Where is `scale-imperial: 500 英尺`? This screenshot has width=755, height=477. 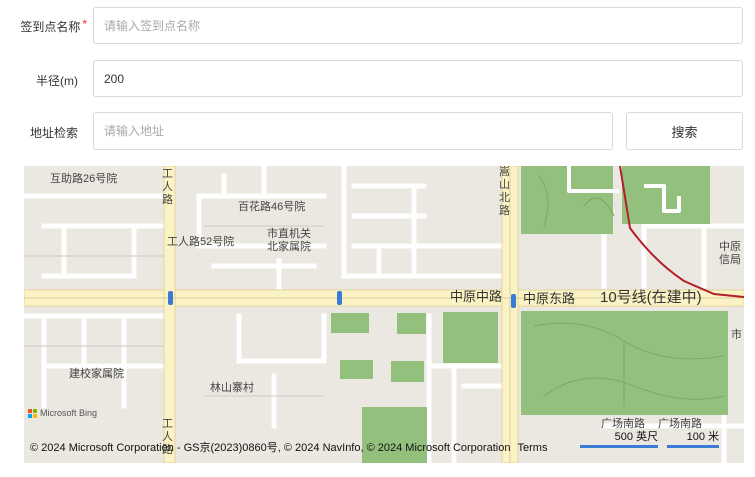 scale-imperial: 500 英尺 is located at coordinates (619, 438).